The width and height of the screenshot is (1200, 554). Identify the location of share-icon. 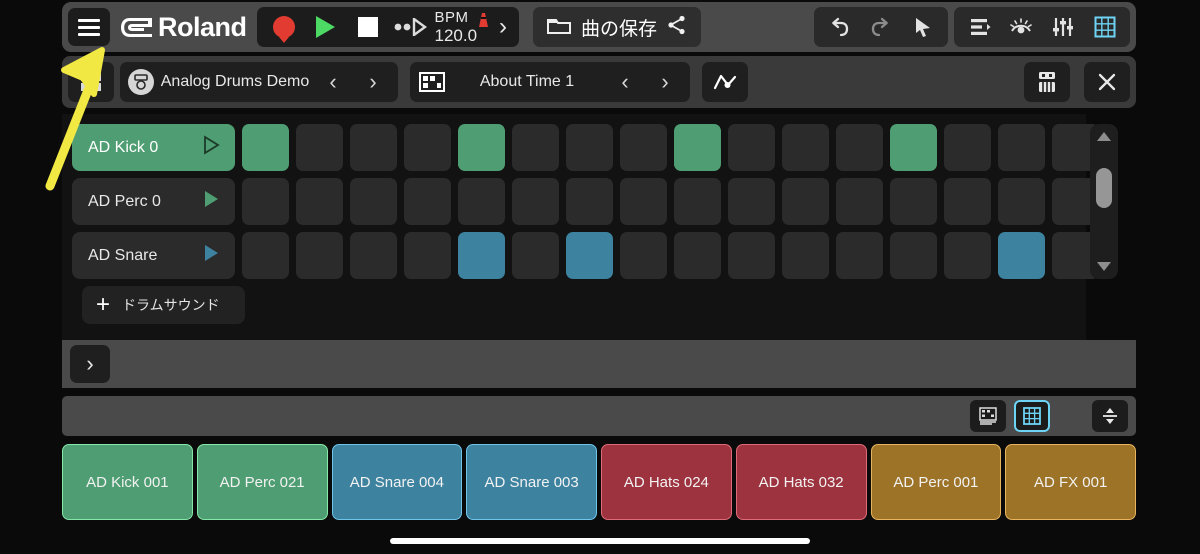
(677, 27).